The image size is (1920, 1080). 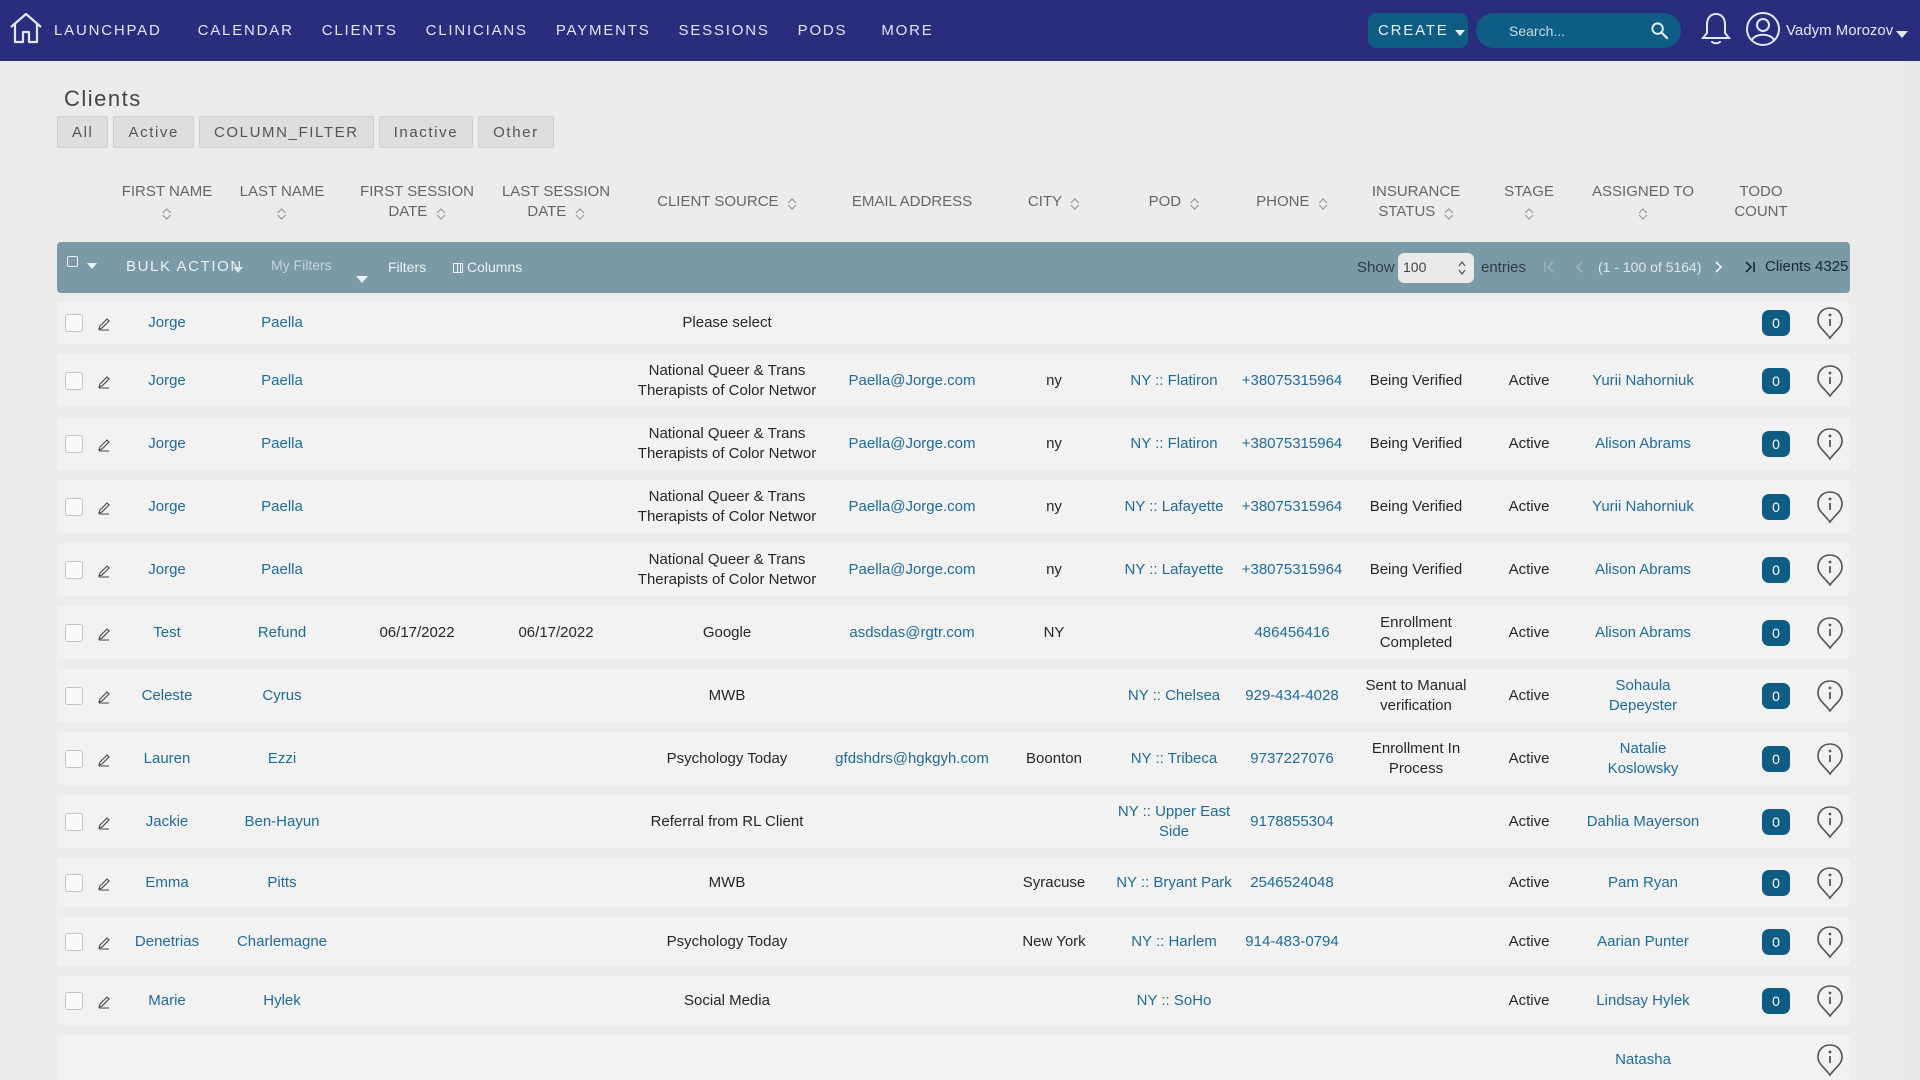 What do you see at coordinates (286, 132) in the screenshot?
I see `tab-column-filter: COLUMN_FILTER` at bounding box center [286, 132].